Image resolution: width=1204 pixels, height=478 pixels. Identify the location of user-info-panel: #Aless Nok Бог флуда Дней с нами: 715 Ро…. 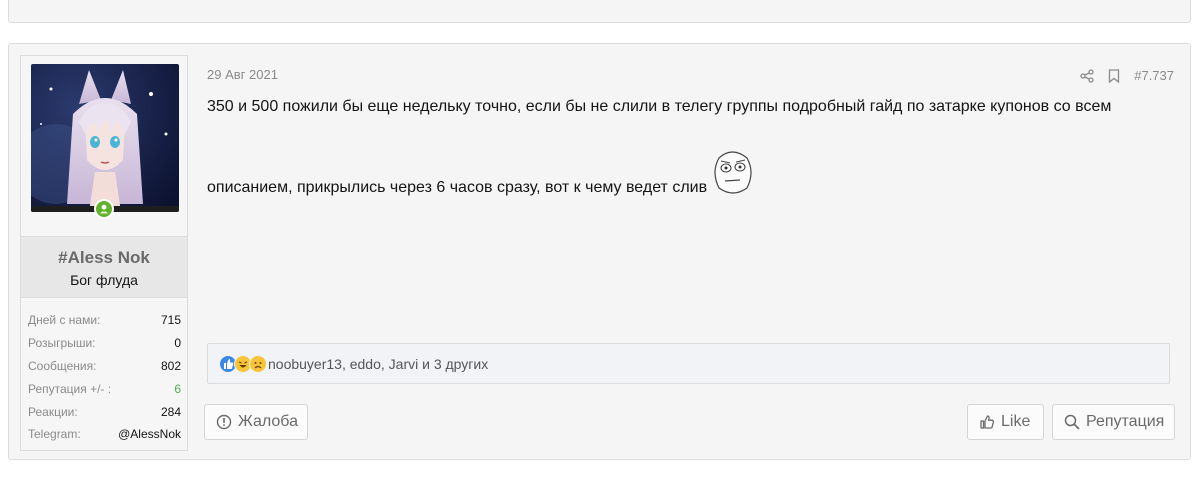
(104, 253).